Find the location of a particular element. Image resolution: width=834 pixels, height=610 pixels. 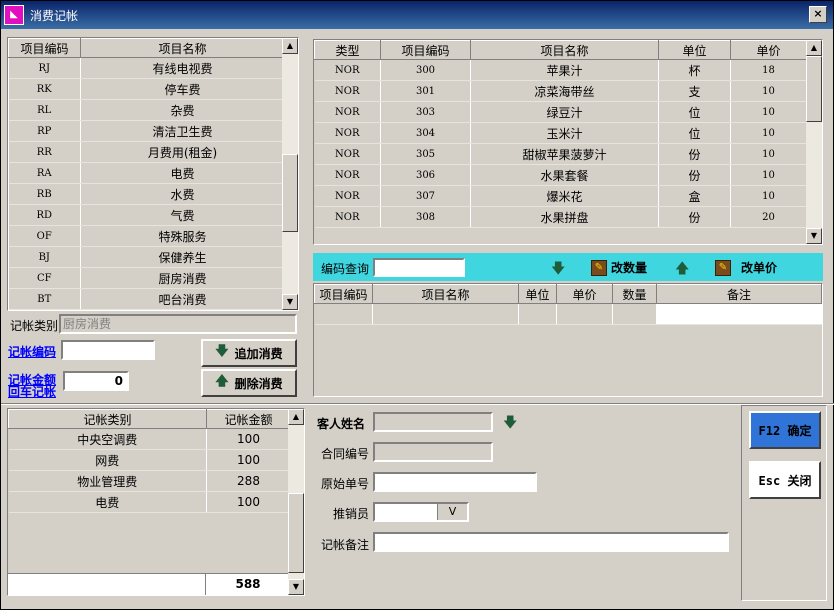

table-cell: 水果套餐 is located at coordinates (564, 175).